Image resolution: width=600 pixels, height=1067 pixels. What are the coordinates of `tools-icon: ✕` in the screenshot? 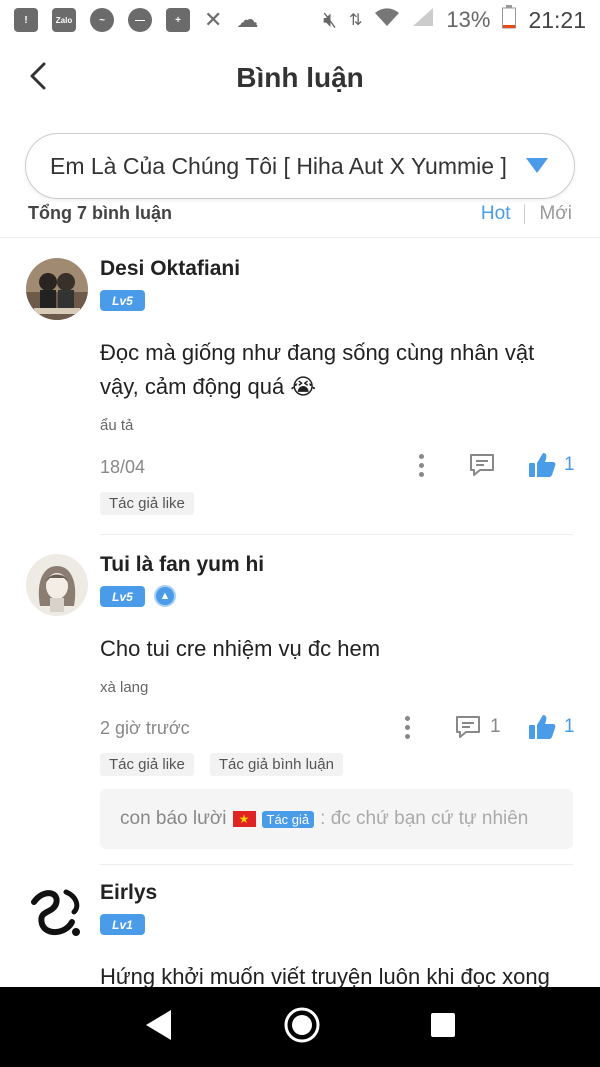 It's located at (213, 19).